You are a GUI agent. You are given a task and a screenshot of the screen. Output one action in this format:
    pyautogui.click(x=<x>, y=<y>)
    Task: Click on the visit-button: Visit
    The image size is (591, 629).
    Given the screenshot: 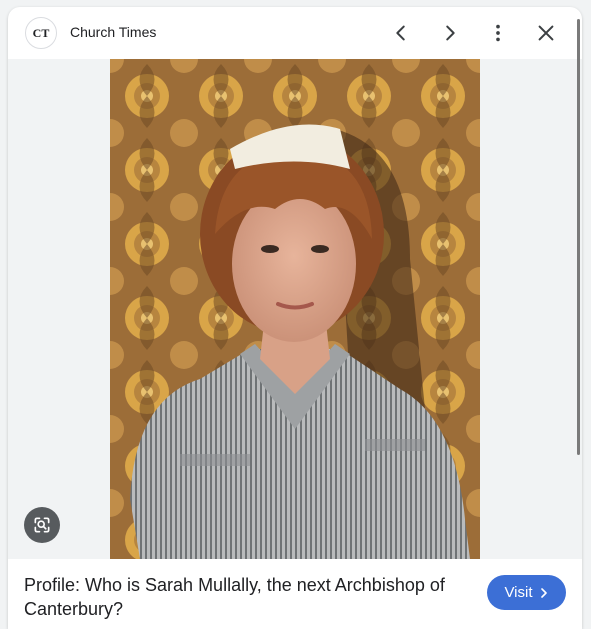 What is the action you would take?
    pyautogui.click(x=526, y=592)
    